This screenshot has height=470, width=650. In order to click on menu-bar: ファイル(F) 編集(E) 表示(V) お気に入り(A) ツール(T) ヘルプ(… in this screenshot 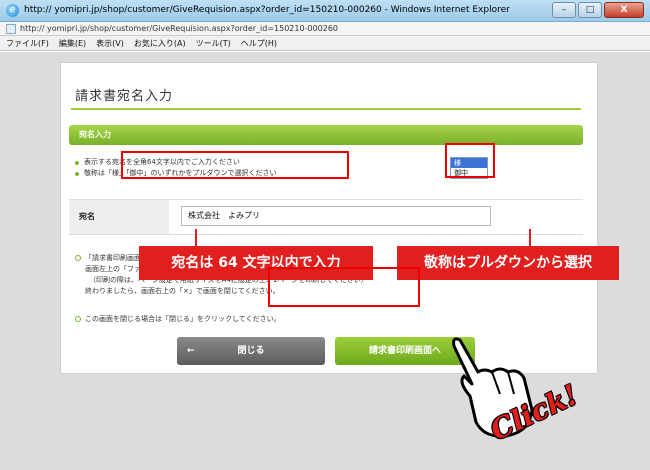, I will do `click(325, 43)`.